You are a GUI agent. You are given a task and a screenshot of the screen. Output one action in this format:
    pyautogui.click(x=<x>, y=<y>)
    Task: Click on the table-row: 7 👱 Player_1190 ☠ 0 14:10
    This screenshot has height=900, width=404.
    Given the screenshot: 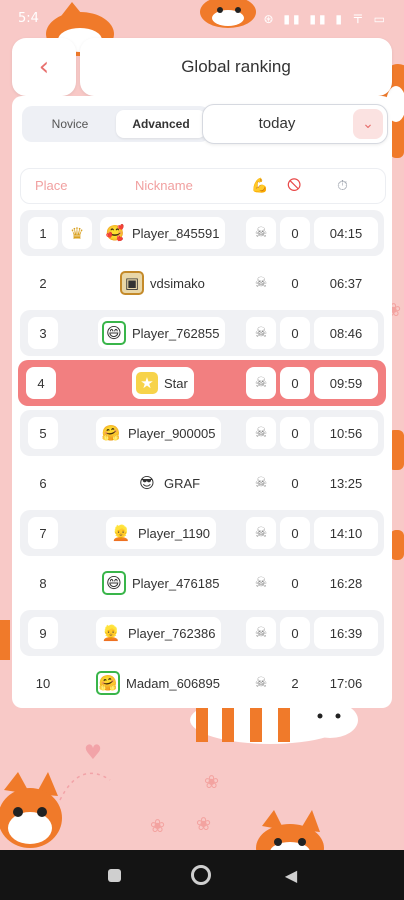 What is the action you would take?
    pyautogui.click(x=202, y=533)
    